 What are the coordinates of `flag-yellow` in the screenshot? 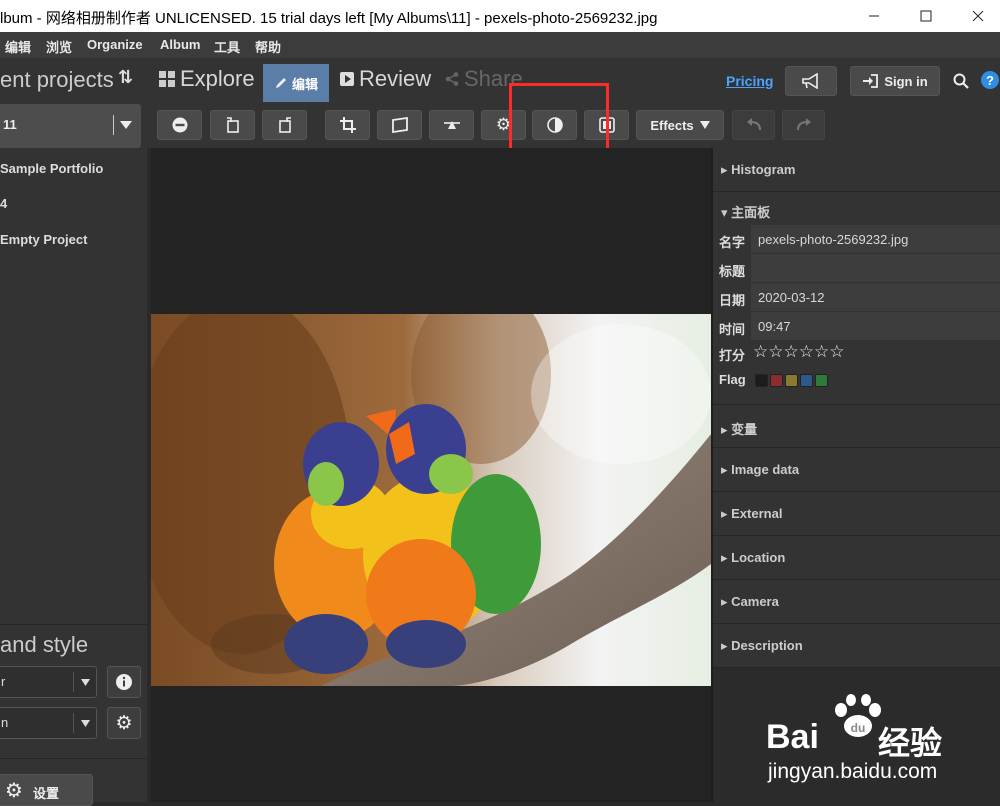 It's located at (791, 381).